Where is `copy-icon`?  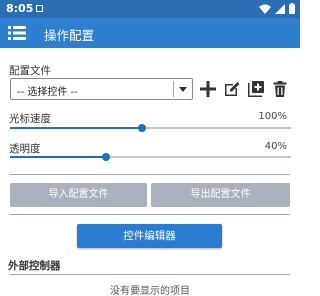
copy-icon is located at coordinates (256, 89).